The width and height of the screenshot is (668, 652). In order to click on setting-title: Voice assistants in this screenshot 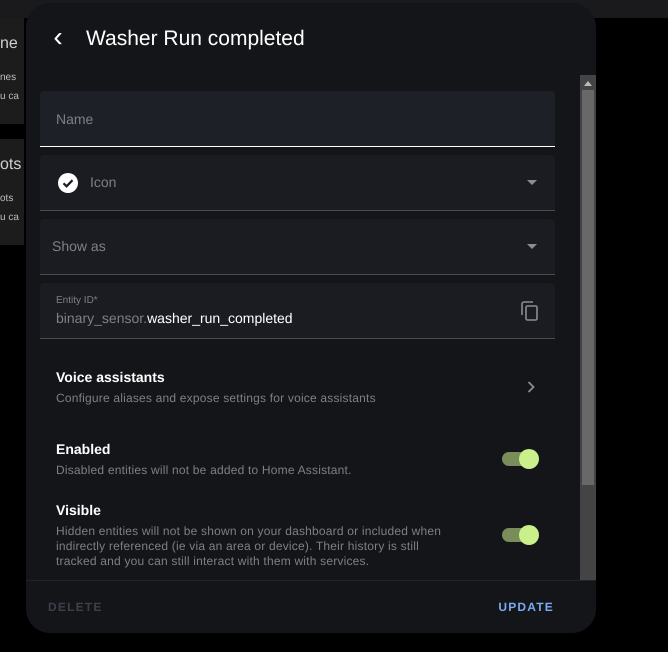, I will do `click(110, 377)`.